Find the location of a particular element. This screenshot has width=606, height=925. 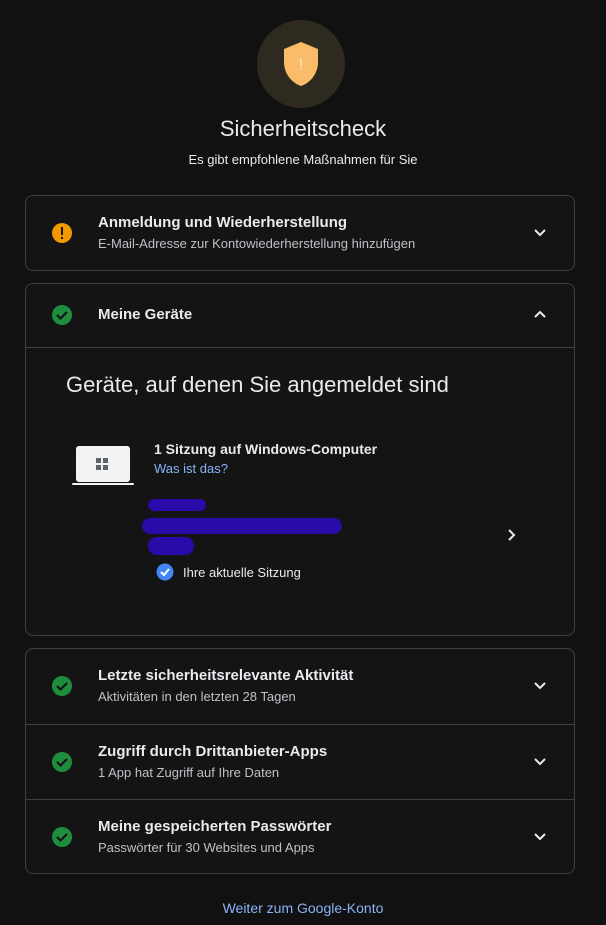

divider is located at coordinates (300, 347).